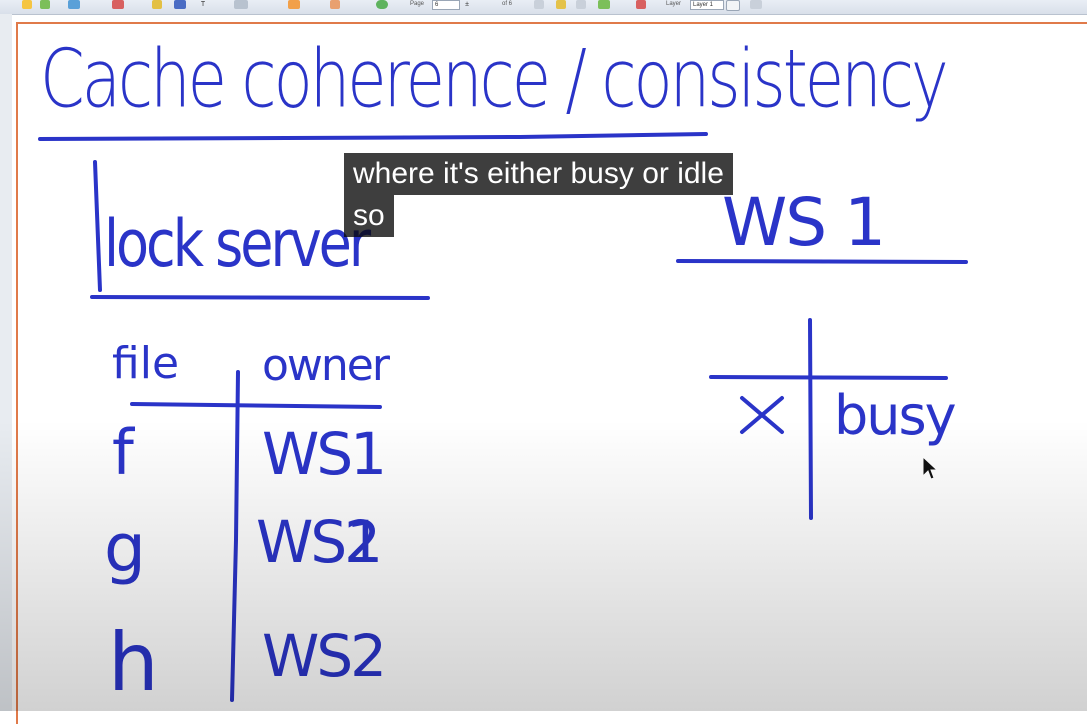 Image resolution: width=1087 pixels, height=724 pixels. I want to click on video-caption: where it's either busy or idle so, so click(538, 195).